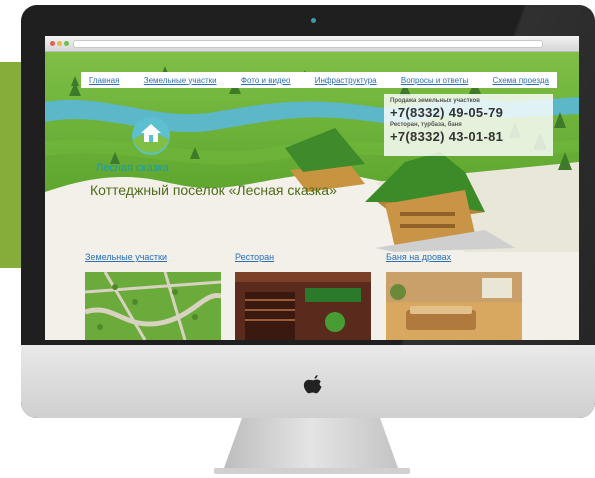  Describe the element at coordinates (308, 44) in the screenshot. I see `address-bar` at that location.